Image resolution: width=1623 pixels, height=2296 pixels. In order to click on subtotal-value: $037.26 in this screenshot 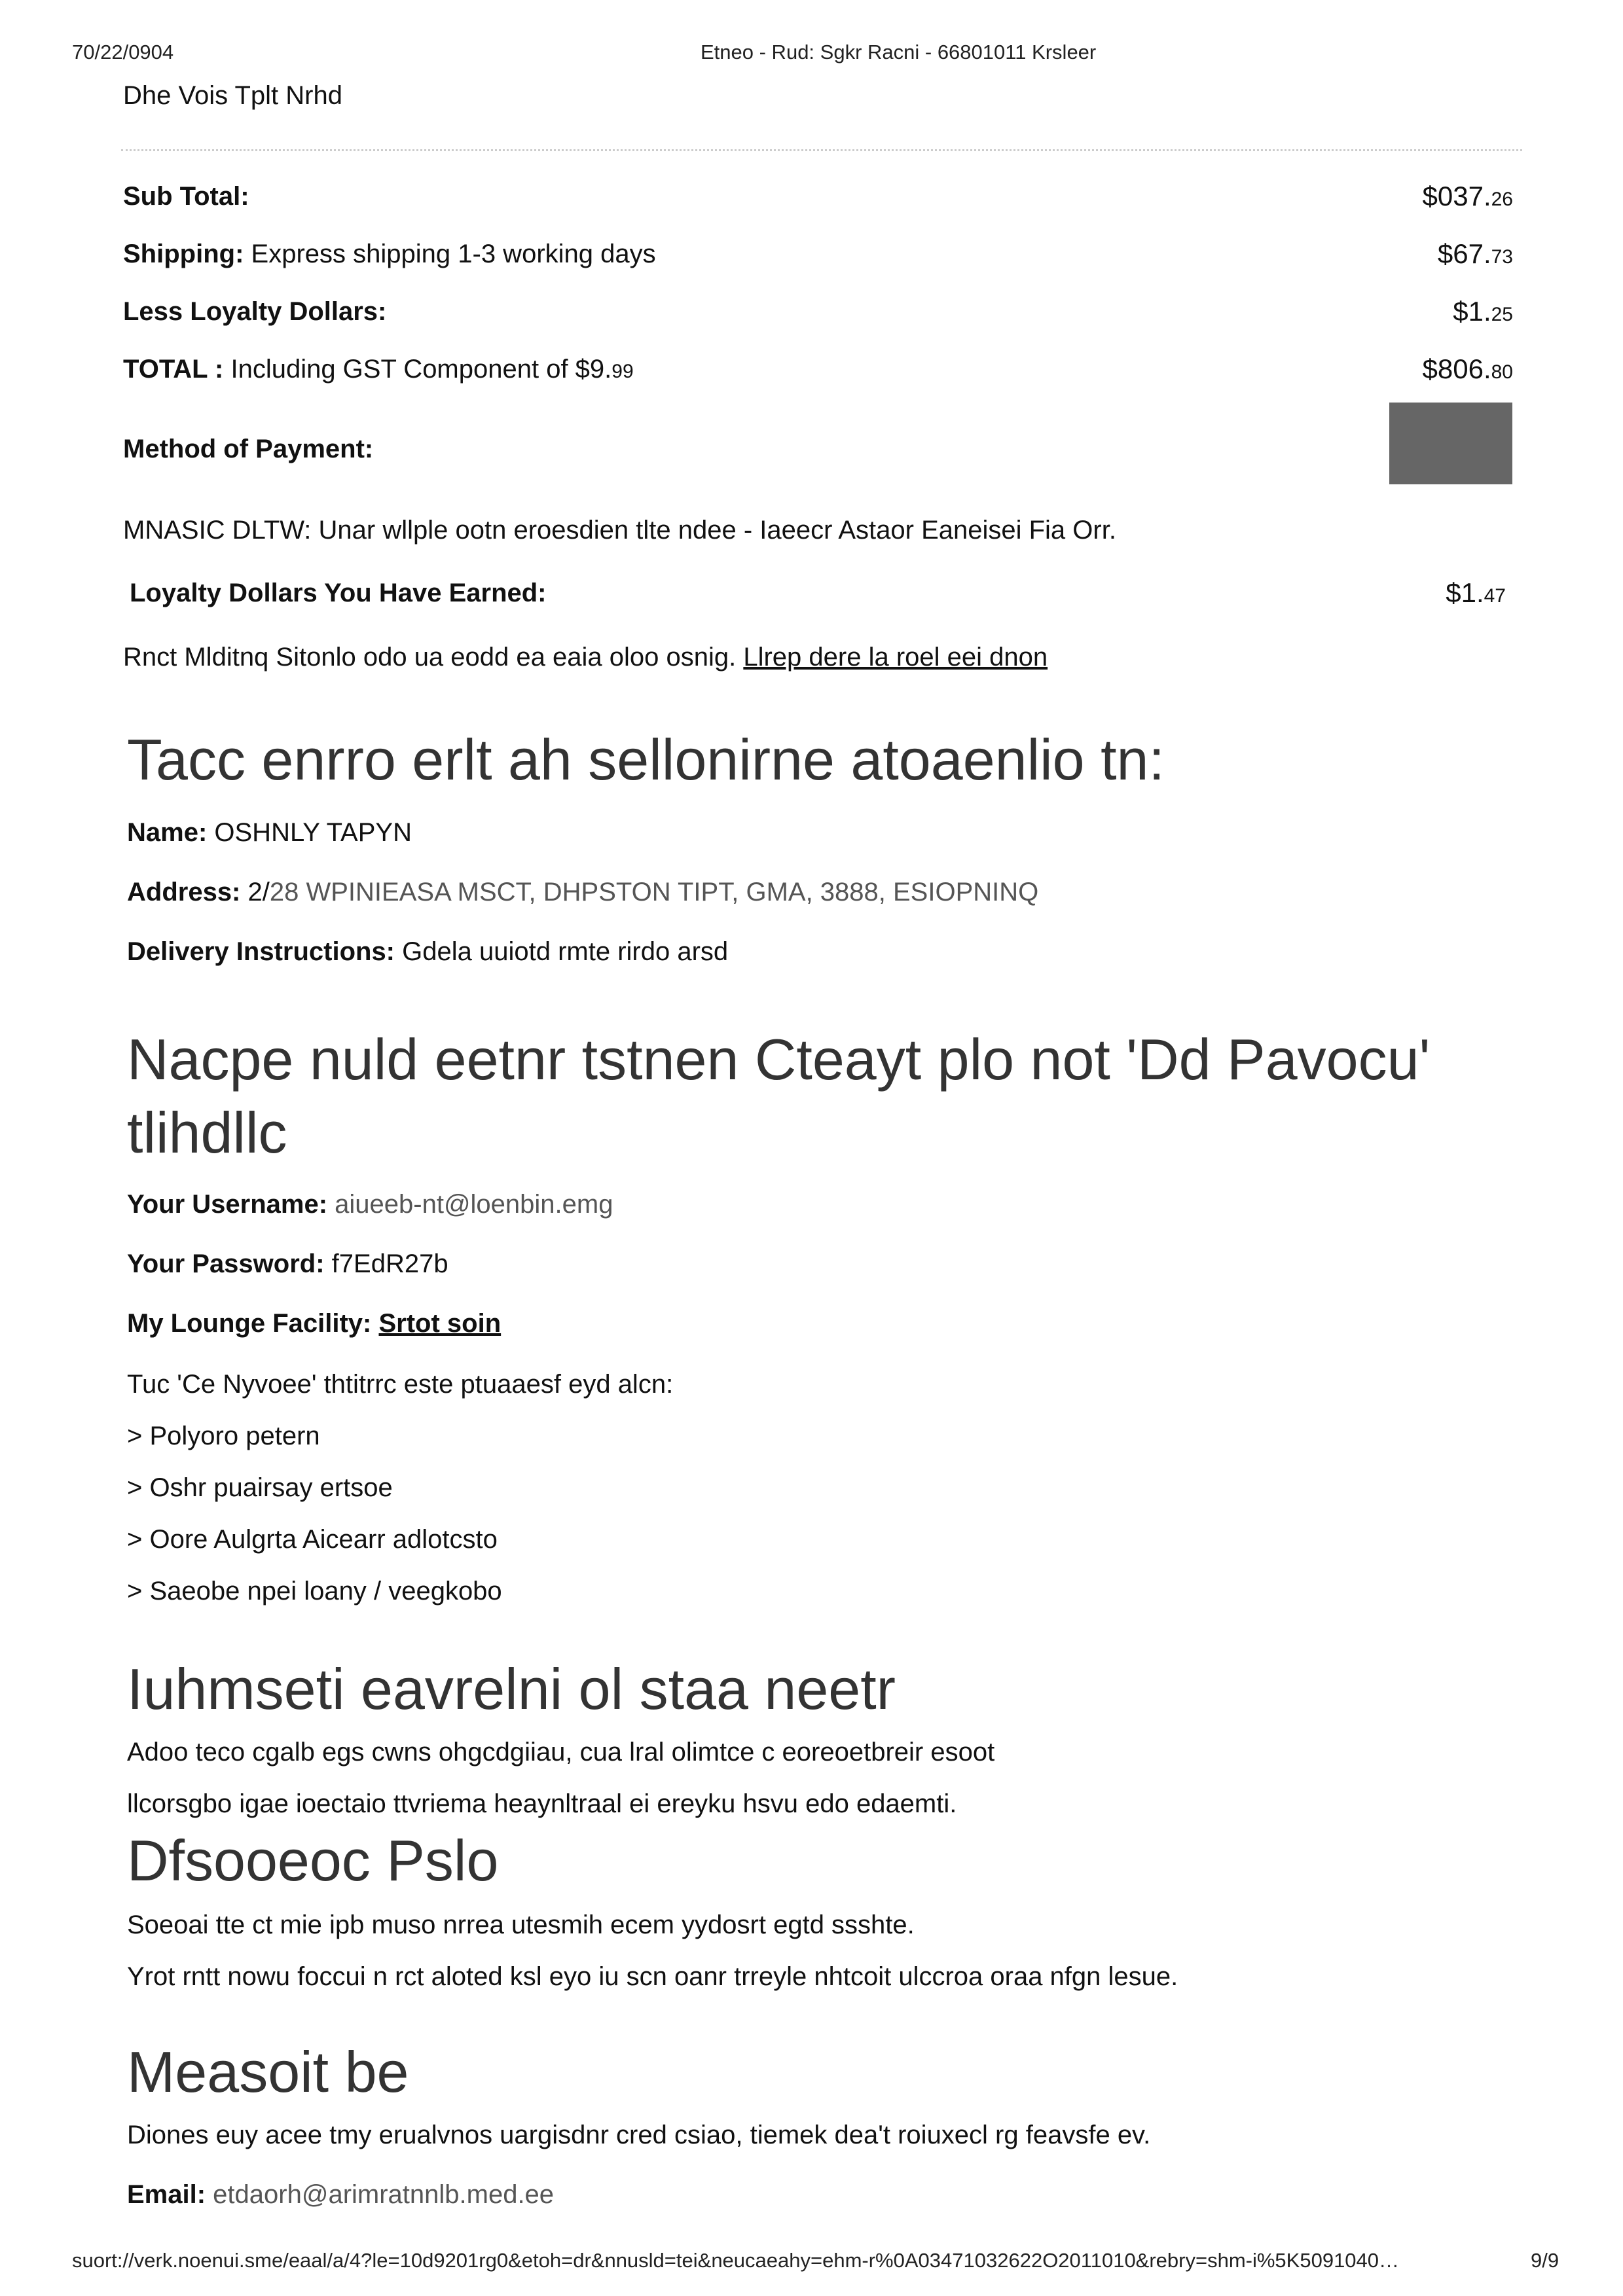, I will do `click(1467, 196)`.